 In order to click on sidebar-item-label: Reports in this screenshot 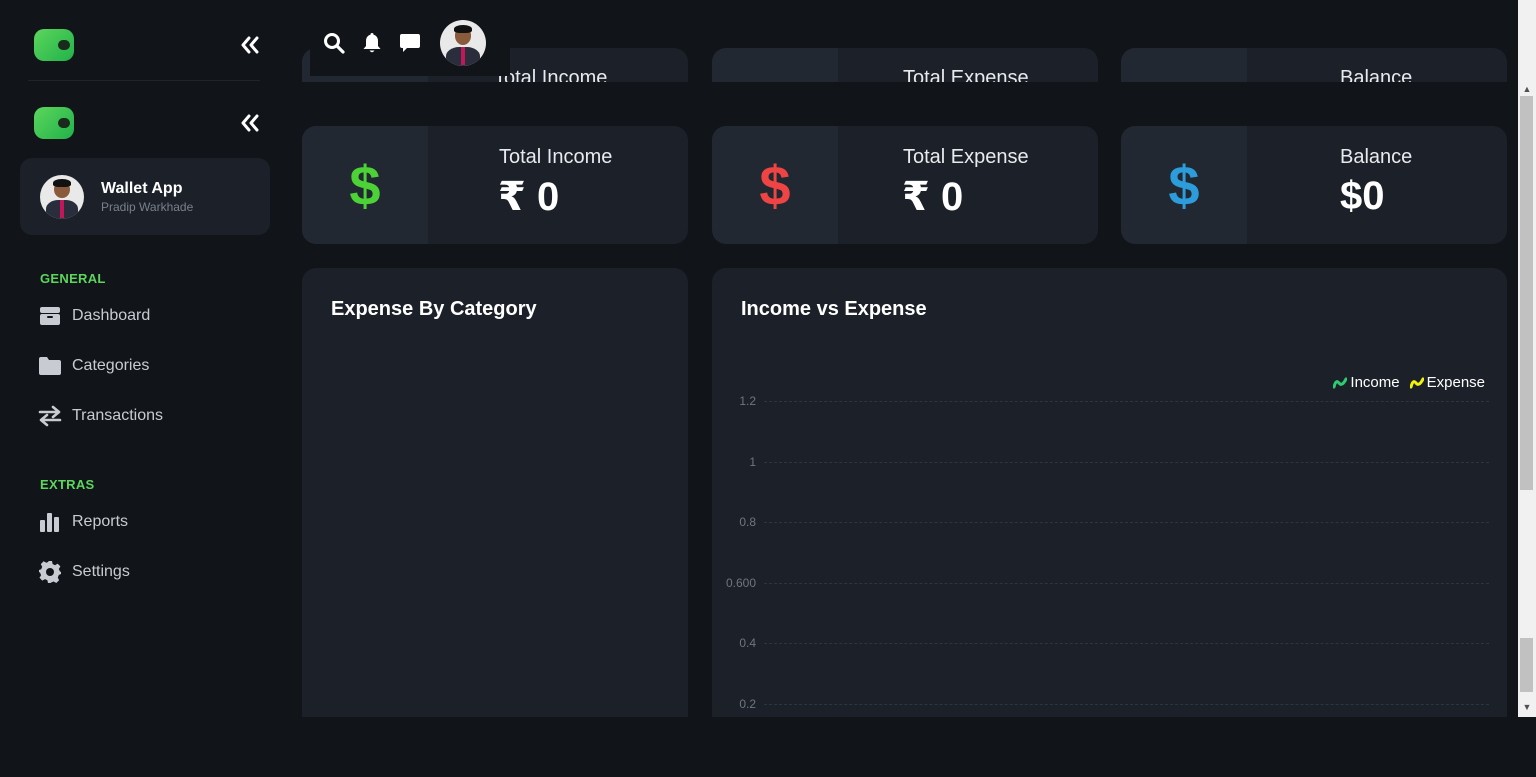, I will do `click(100, 521)`.